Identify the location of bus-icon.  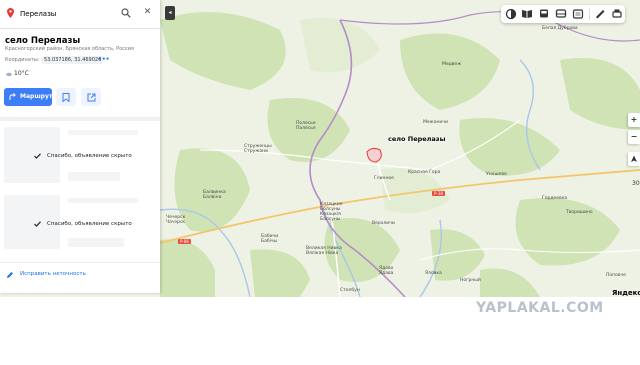
(561, 14).